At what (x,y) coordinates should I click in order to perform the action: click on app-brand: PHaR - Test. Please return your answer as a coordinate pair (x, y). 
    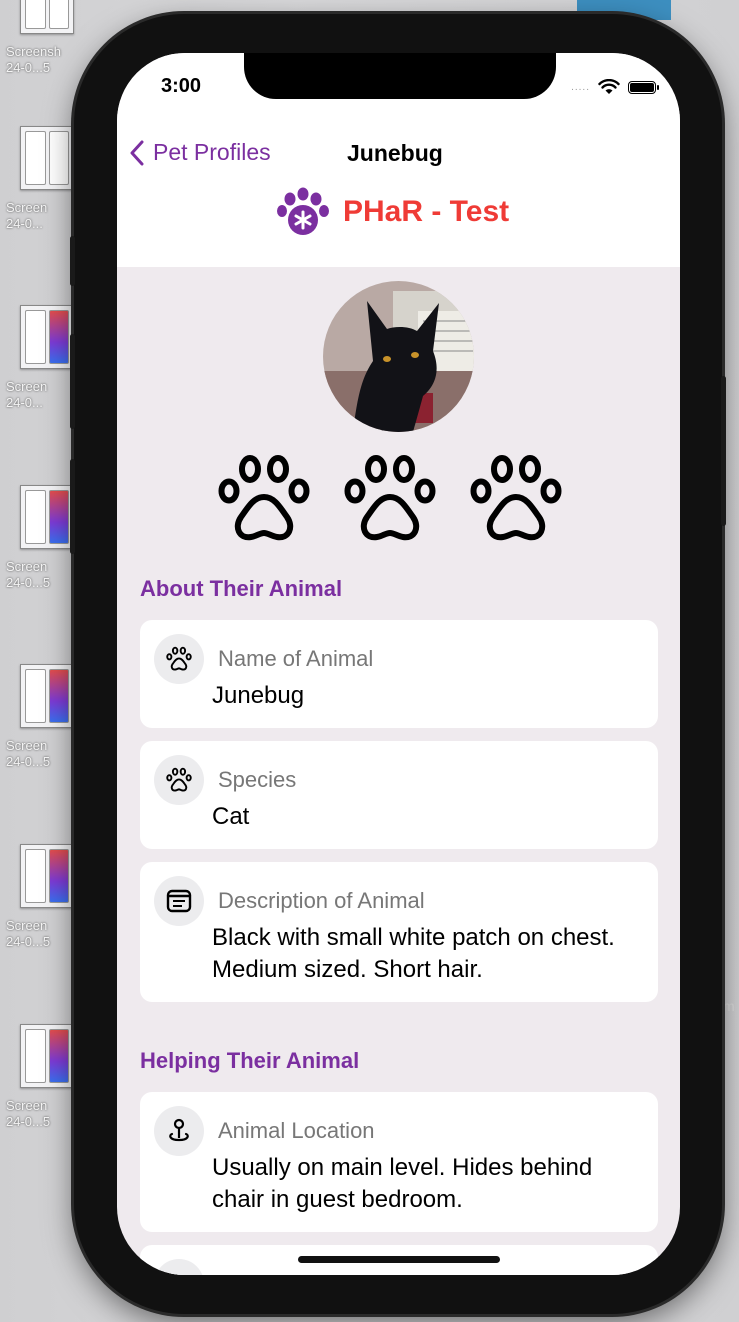
    Looking at the image, I should click on (393, 212).